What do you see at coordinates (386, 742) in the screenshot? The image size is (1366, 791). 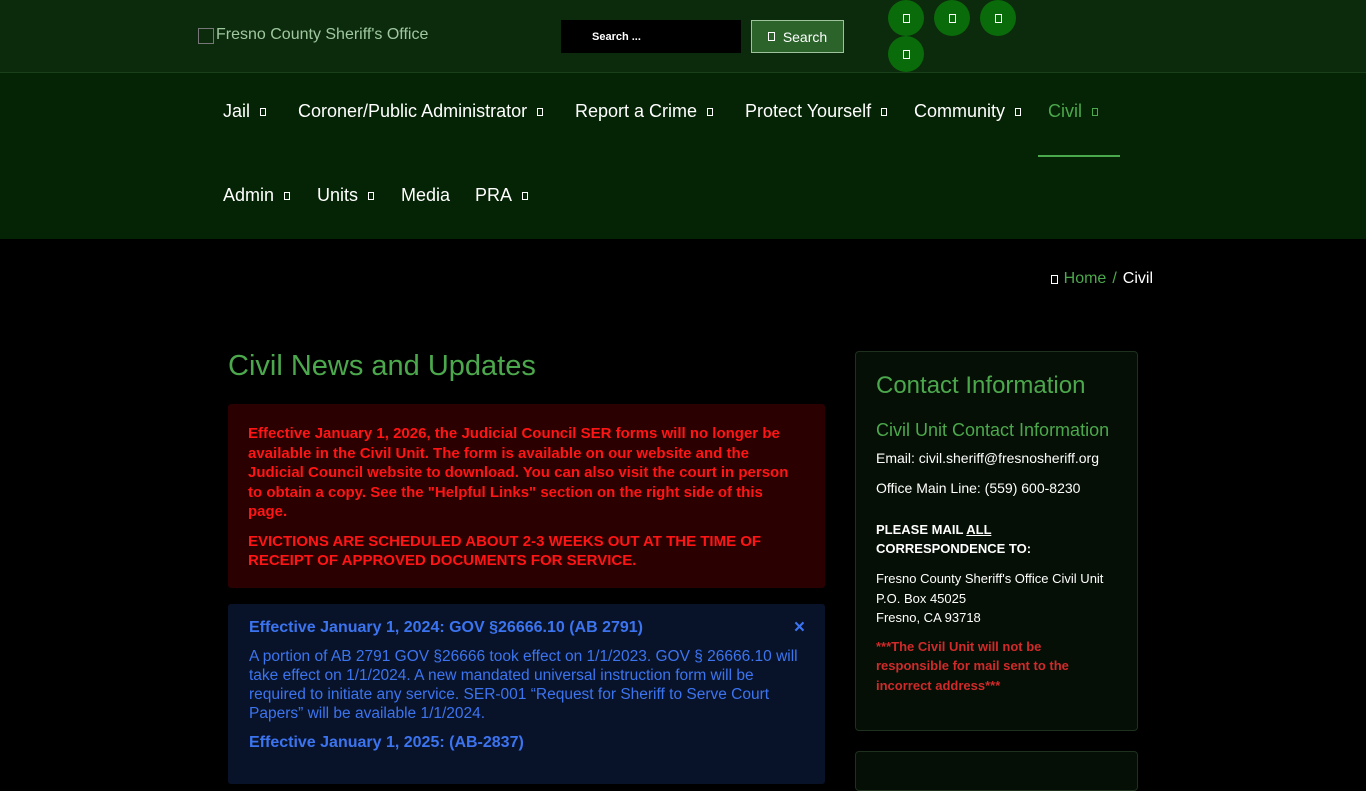 I see `alert-blue-heading-2: Effective January 1, 2025: (AB-2837)` at bounding box center [386, 742].